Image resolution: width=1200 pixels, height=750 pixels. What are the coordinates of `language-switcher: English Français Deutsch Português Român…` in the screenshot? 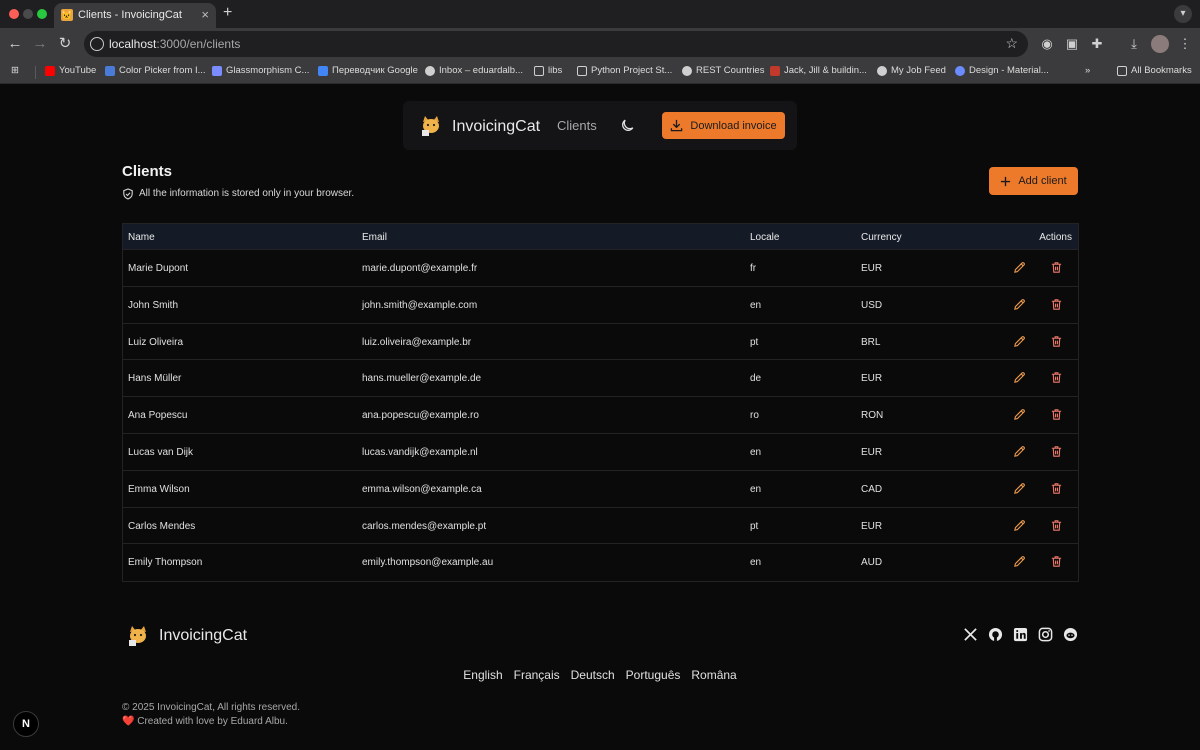 It's located at (600, 675).